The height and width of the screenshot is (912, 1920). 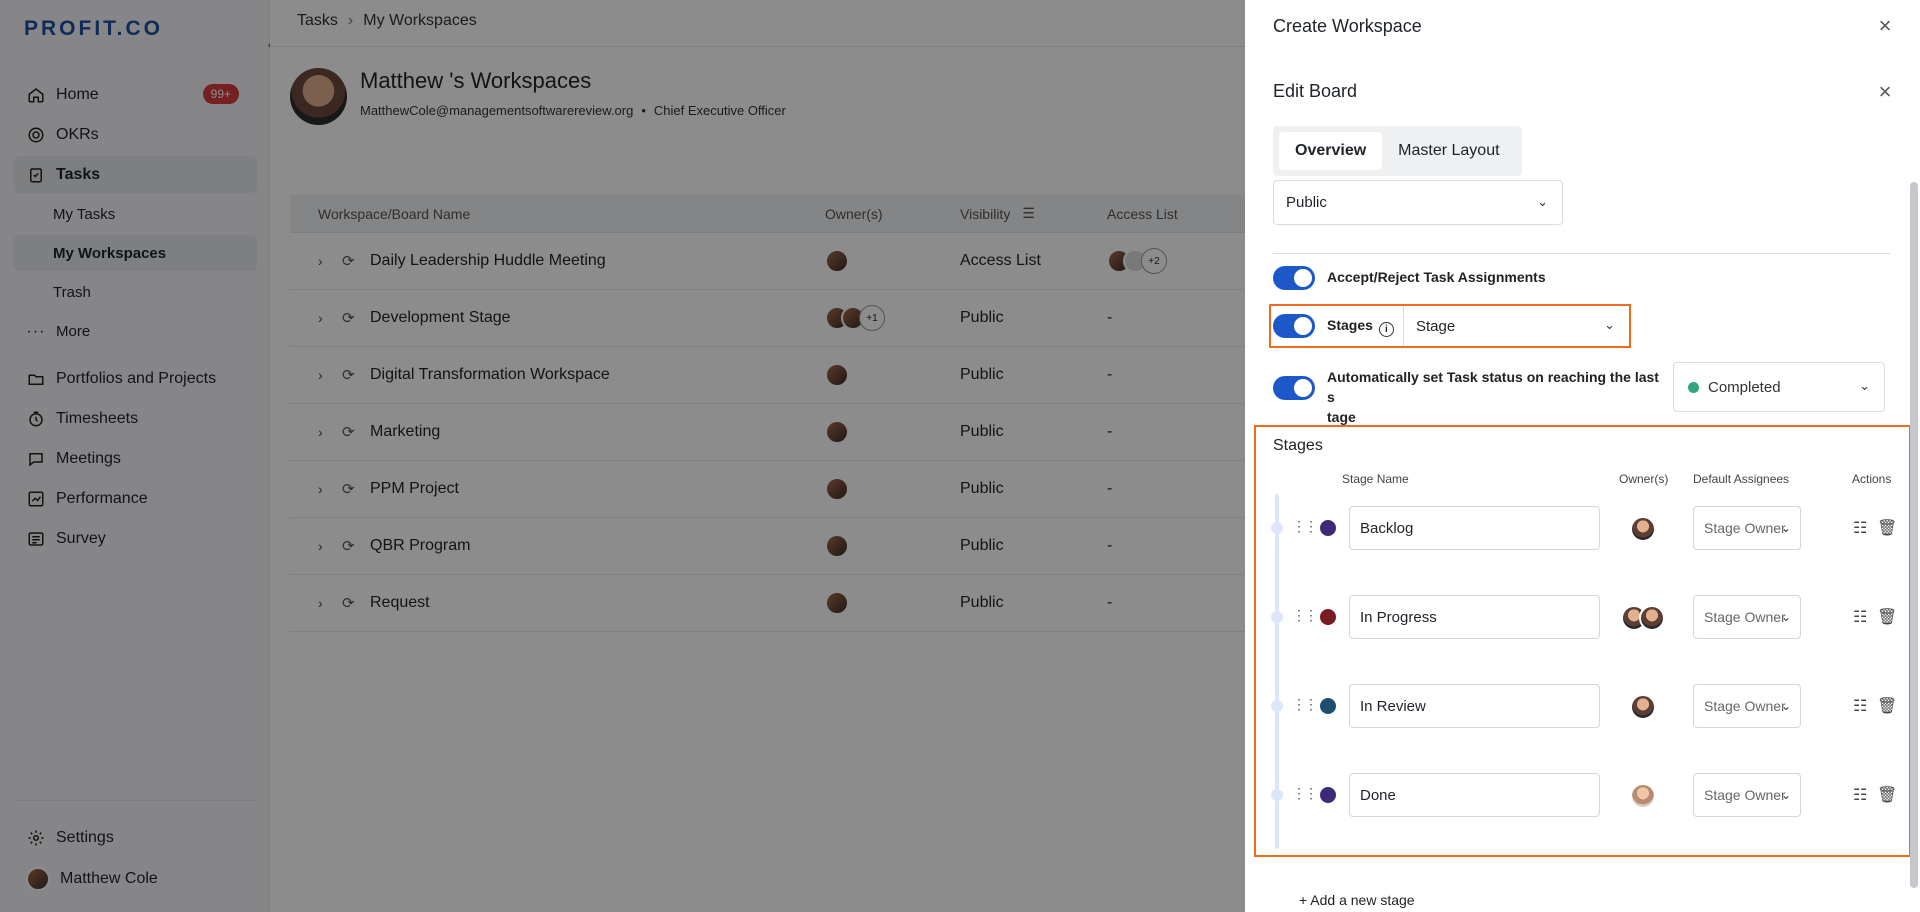 What do you see at coordinates (1375, 479) in the screenshot?
I see `column-header-stage-name: Stage Name` at bounding box center [1375, 479].